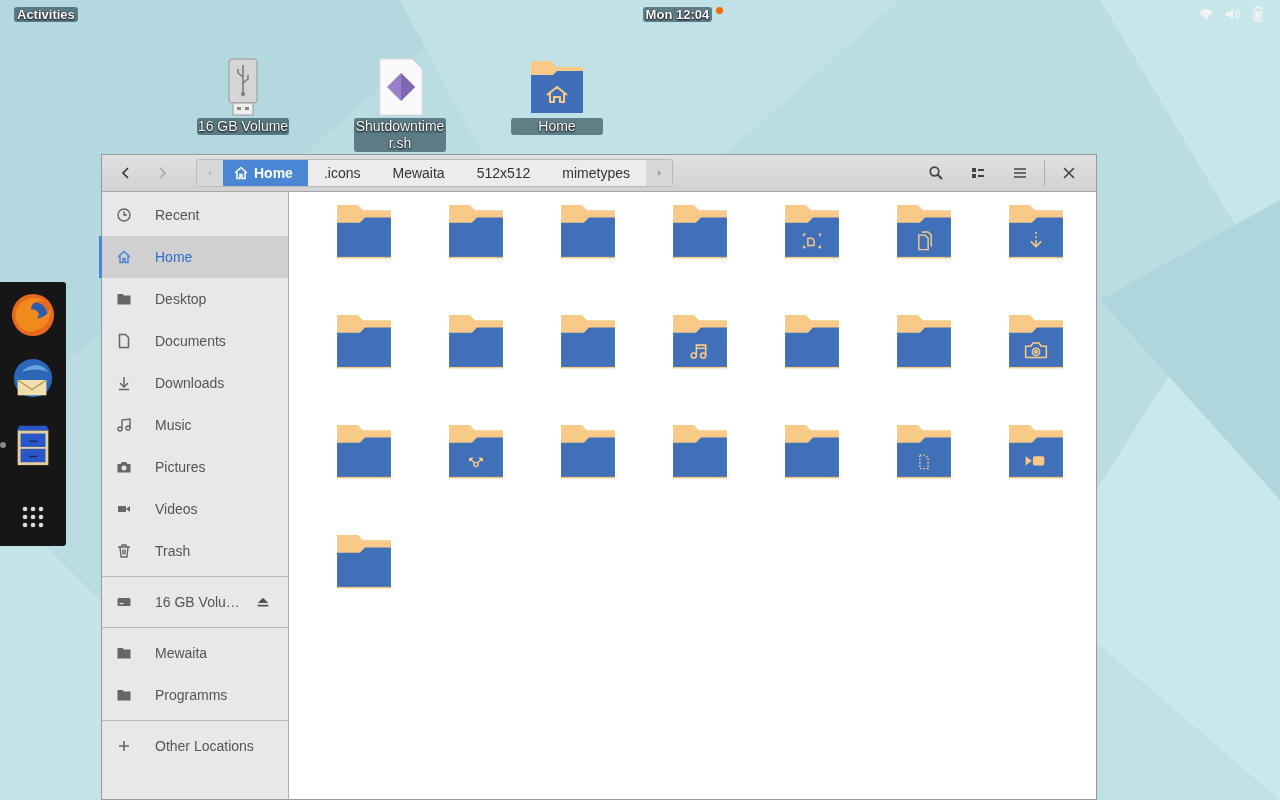  What do you see at coordinates (936, 173) in the screenshot?
I see `search-icon` at bounding box center [936, 173].